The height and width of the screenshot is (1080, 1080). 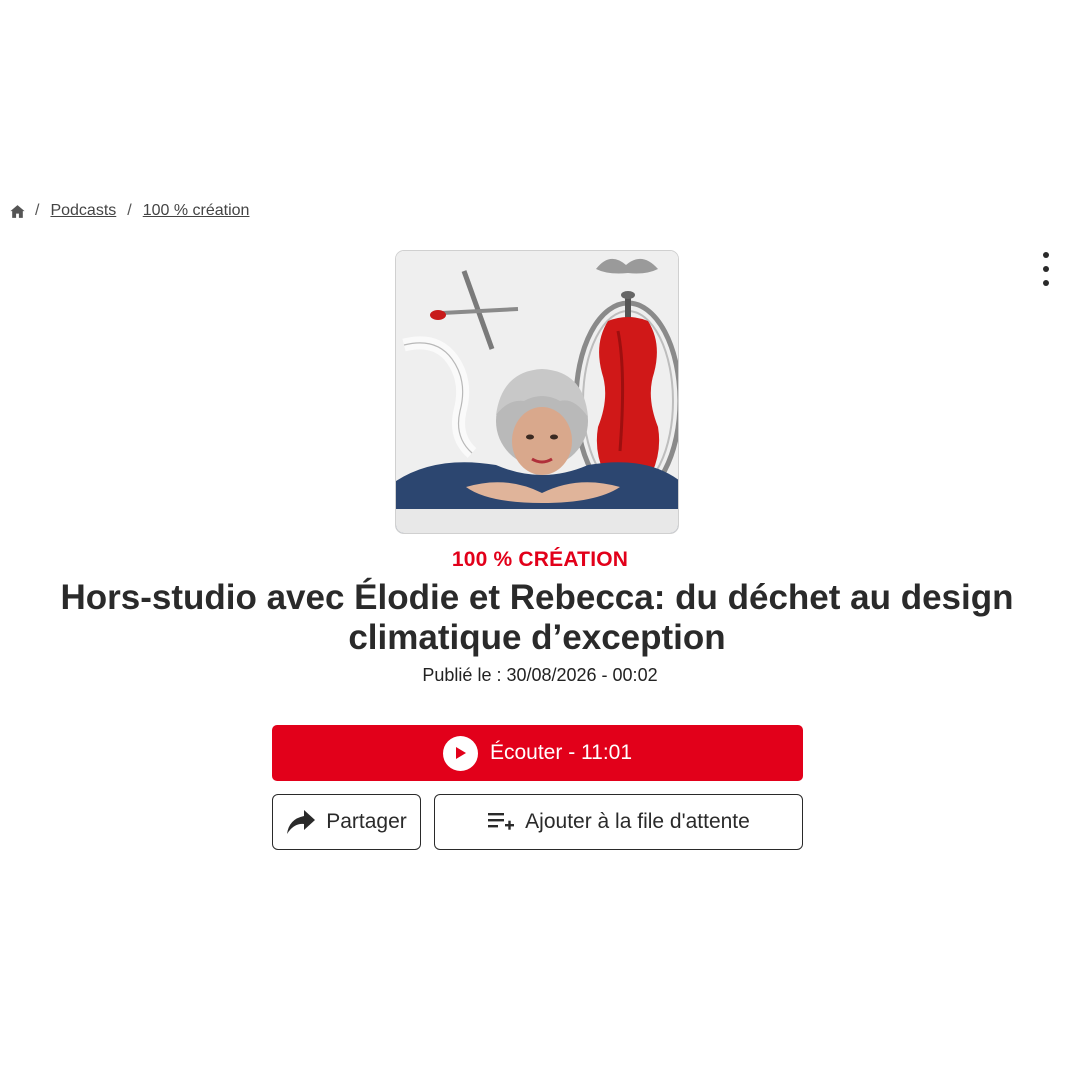 I want to click on more-vertical-icon, so click(x=1046, y=269).